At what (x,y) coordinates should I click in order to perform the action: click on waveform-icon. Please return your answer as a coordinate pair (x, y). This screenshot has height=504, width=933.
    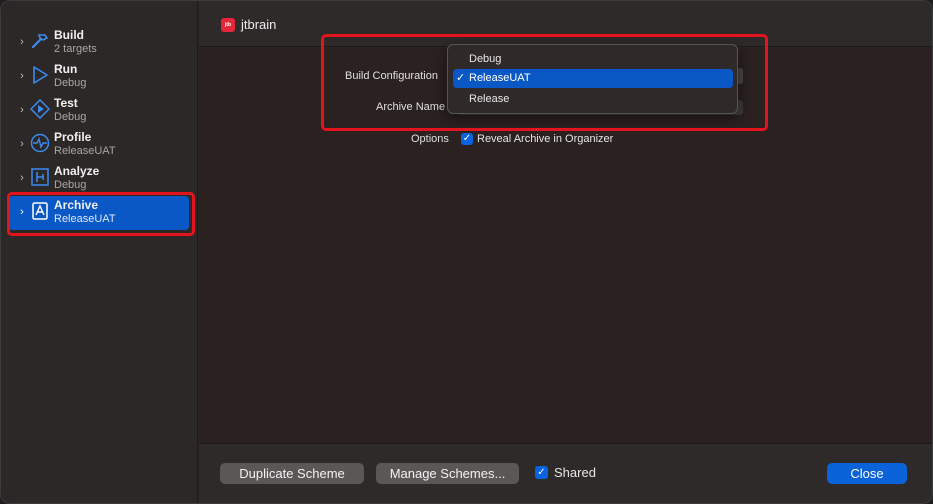
    Looking at the image, I should click on (40, 143).